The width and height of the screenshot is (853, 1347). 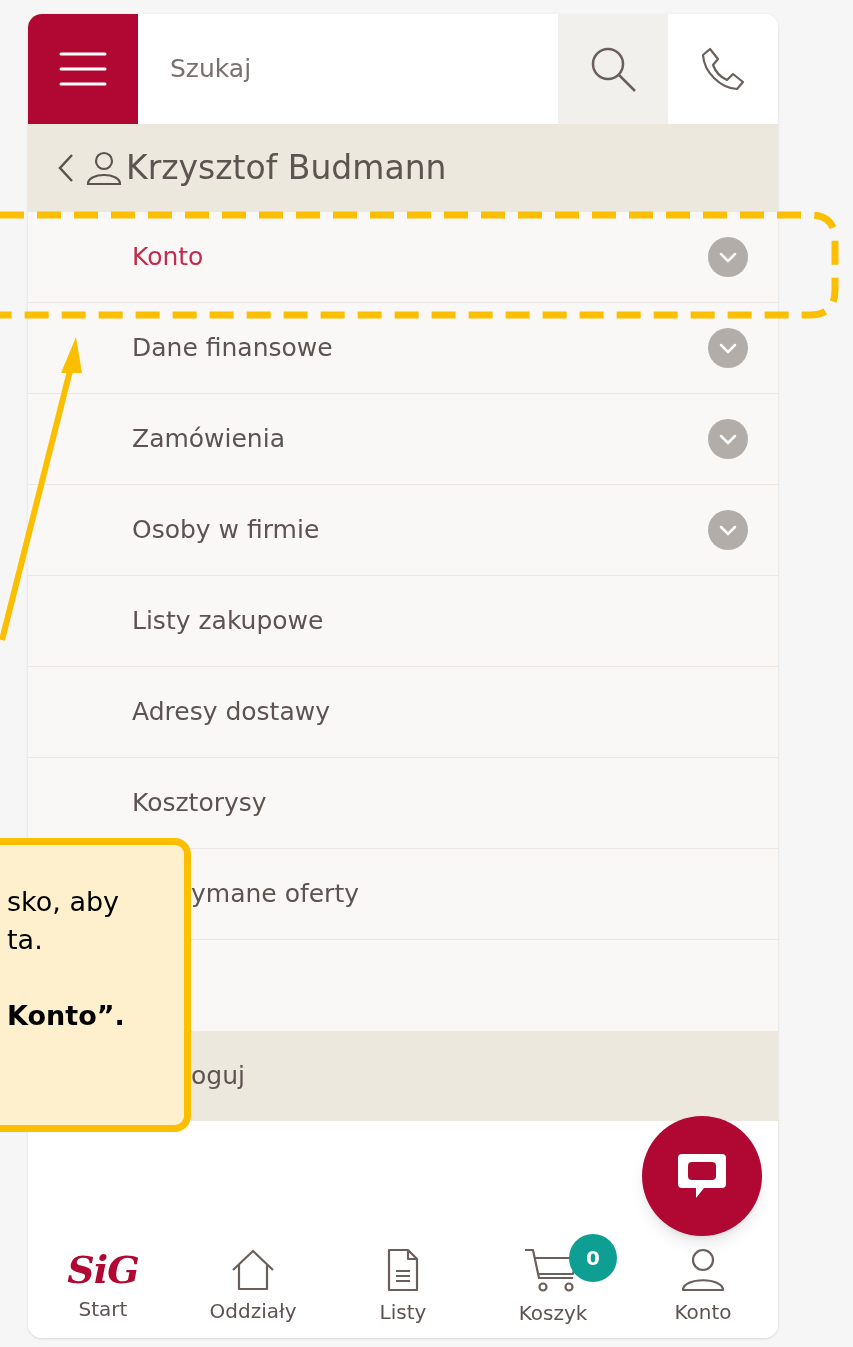 I want to click on menu-item: Zamówienia, so click(x=403, y=439).